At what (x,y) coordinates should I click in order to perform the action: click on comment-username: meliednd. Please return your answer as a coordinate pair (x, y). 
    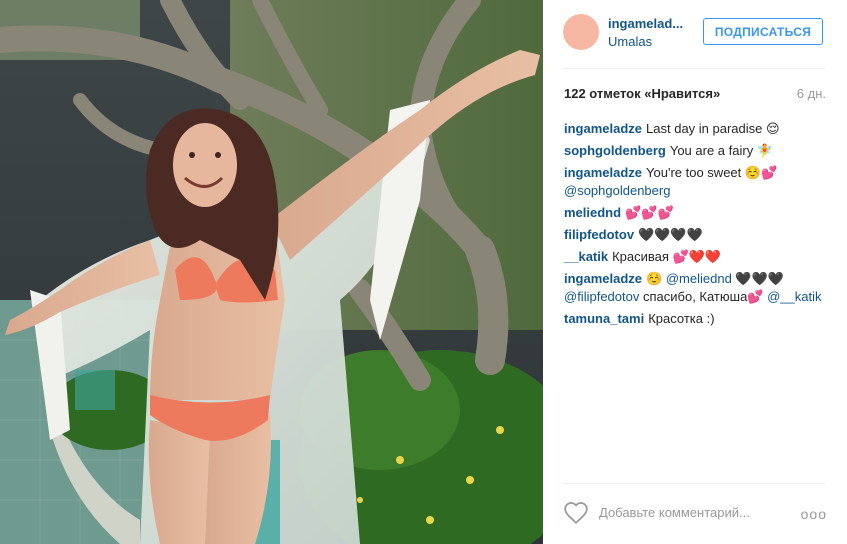
    Looking at the image, I should click on (592, 212).